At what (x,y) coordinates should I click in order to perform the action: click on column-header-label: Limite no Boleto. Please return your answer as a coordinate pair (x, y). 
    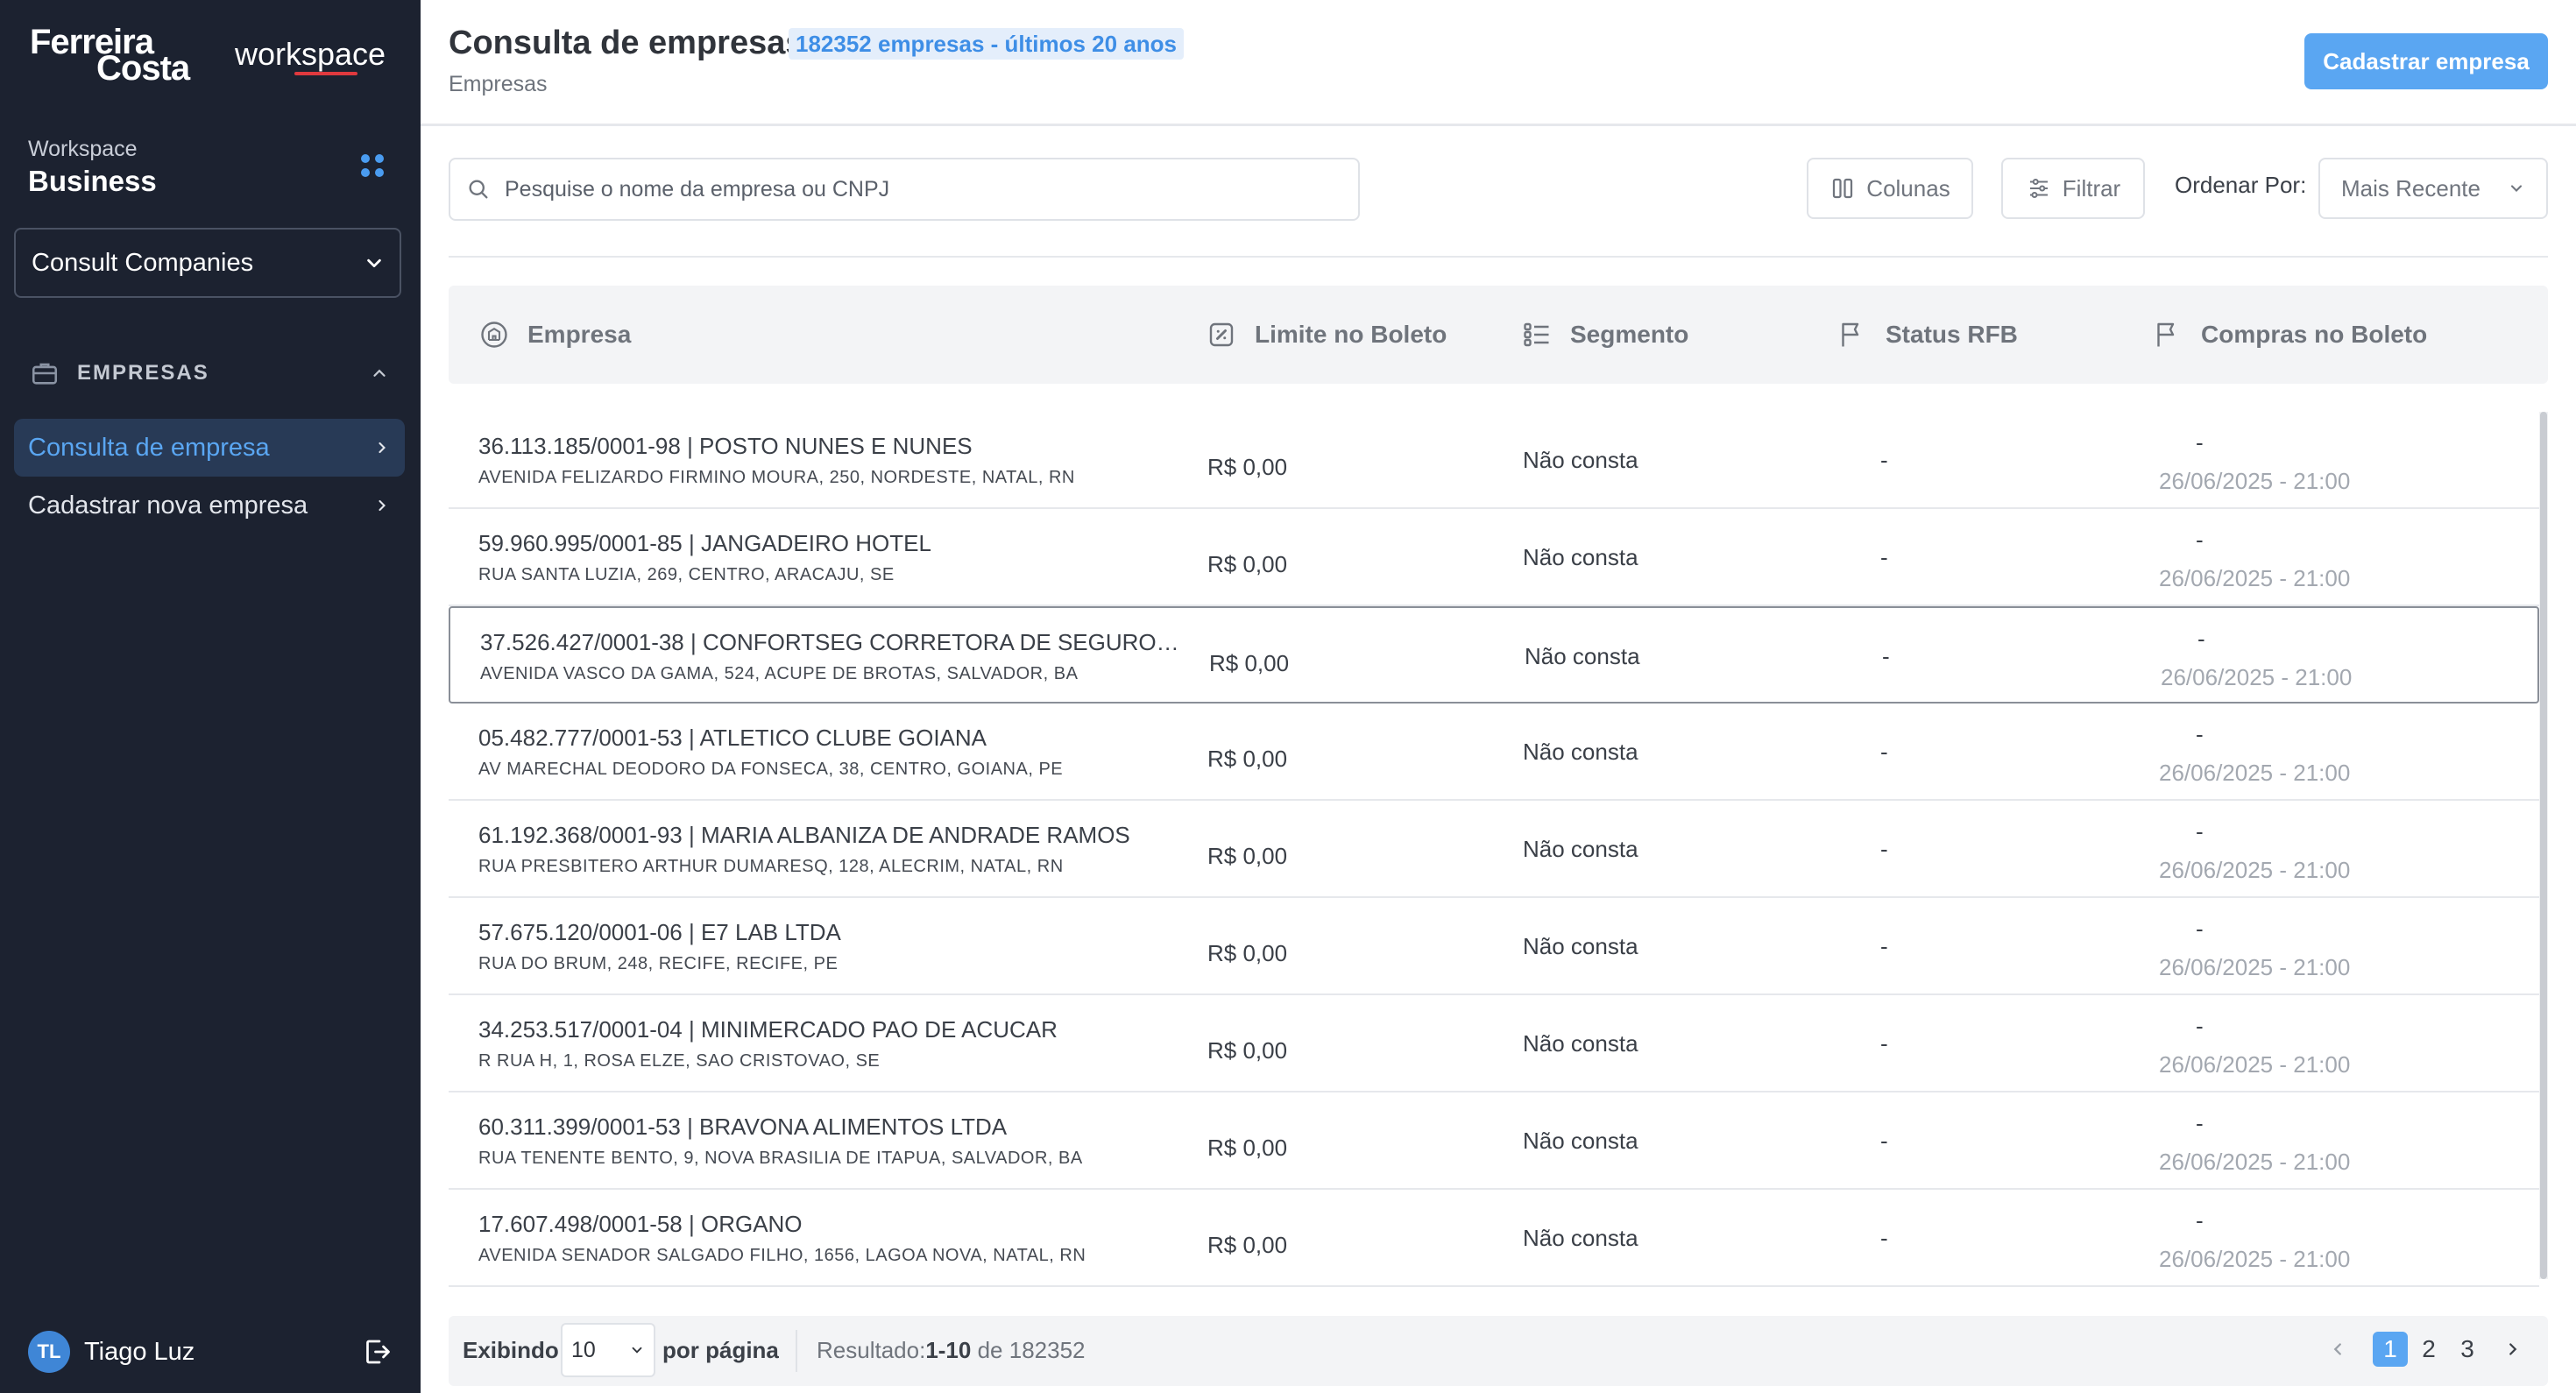
    Looking at the image, I should click on (1351, 334).